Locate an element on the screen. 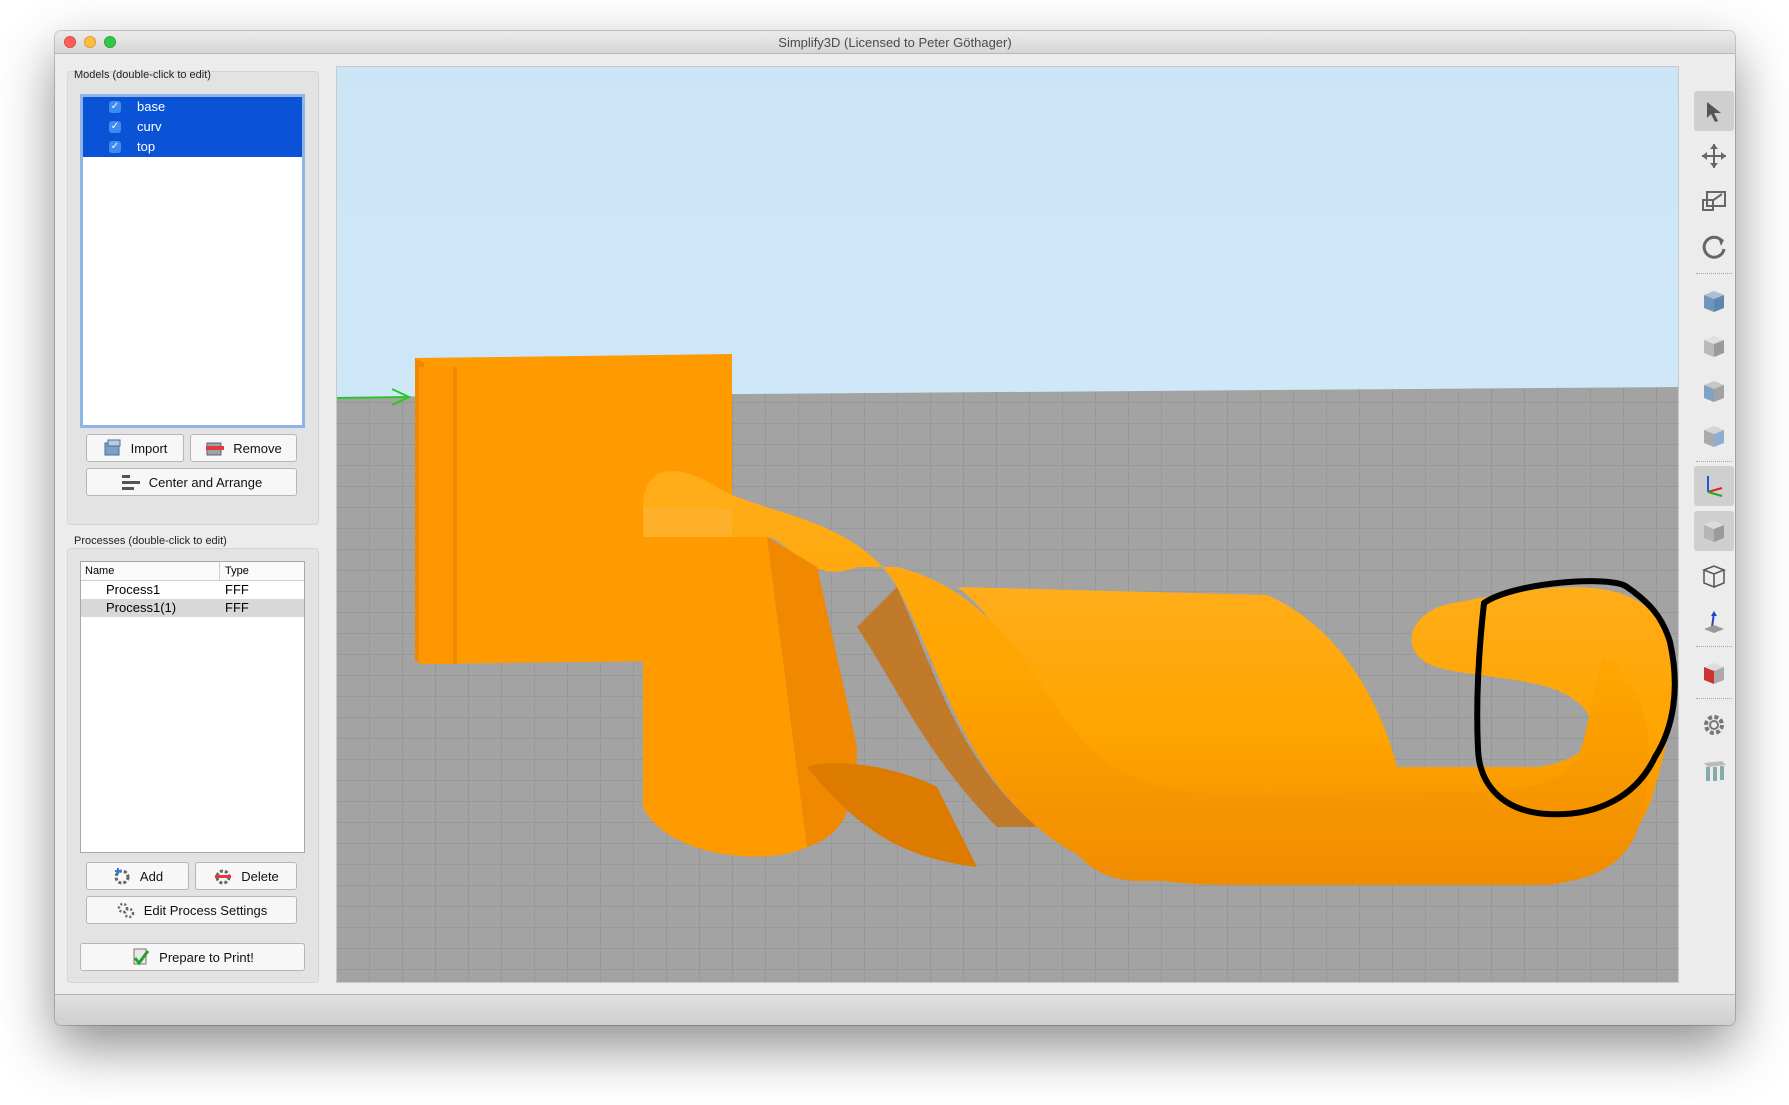  status-bar is located at coordinates (895, 1009).